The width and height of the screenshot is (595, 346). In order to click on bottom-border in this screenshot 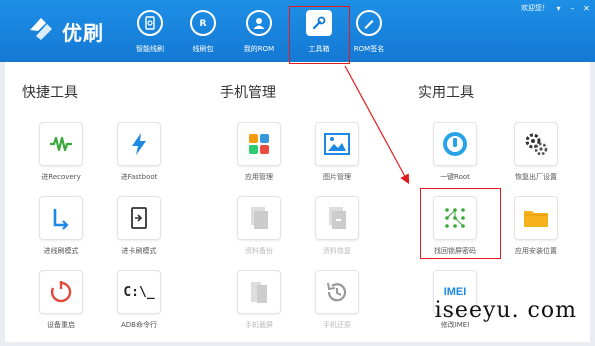, I will do `click(297, 344)`.